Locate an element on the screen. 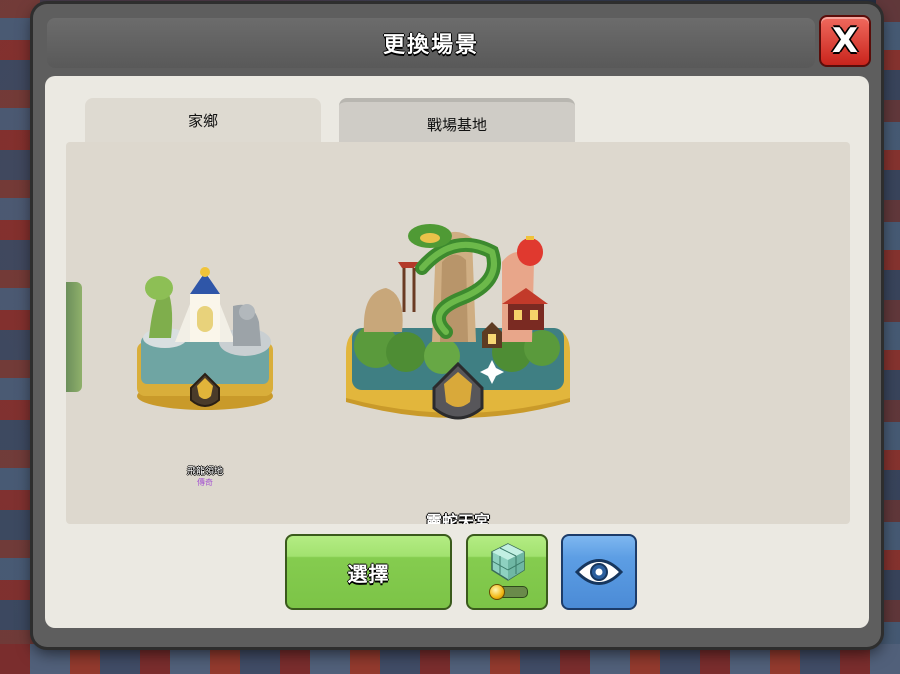 This screenshot has width=900, height=674. close-icon: X is located at coordinates (845, 41).